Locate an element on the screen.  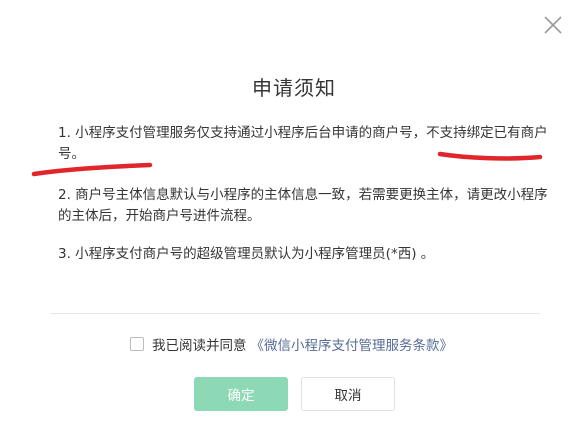
agreement-row: 我已阅读并同意 《微信小程序支付管理服务条款》 is located at coordinates (291, 344).